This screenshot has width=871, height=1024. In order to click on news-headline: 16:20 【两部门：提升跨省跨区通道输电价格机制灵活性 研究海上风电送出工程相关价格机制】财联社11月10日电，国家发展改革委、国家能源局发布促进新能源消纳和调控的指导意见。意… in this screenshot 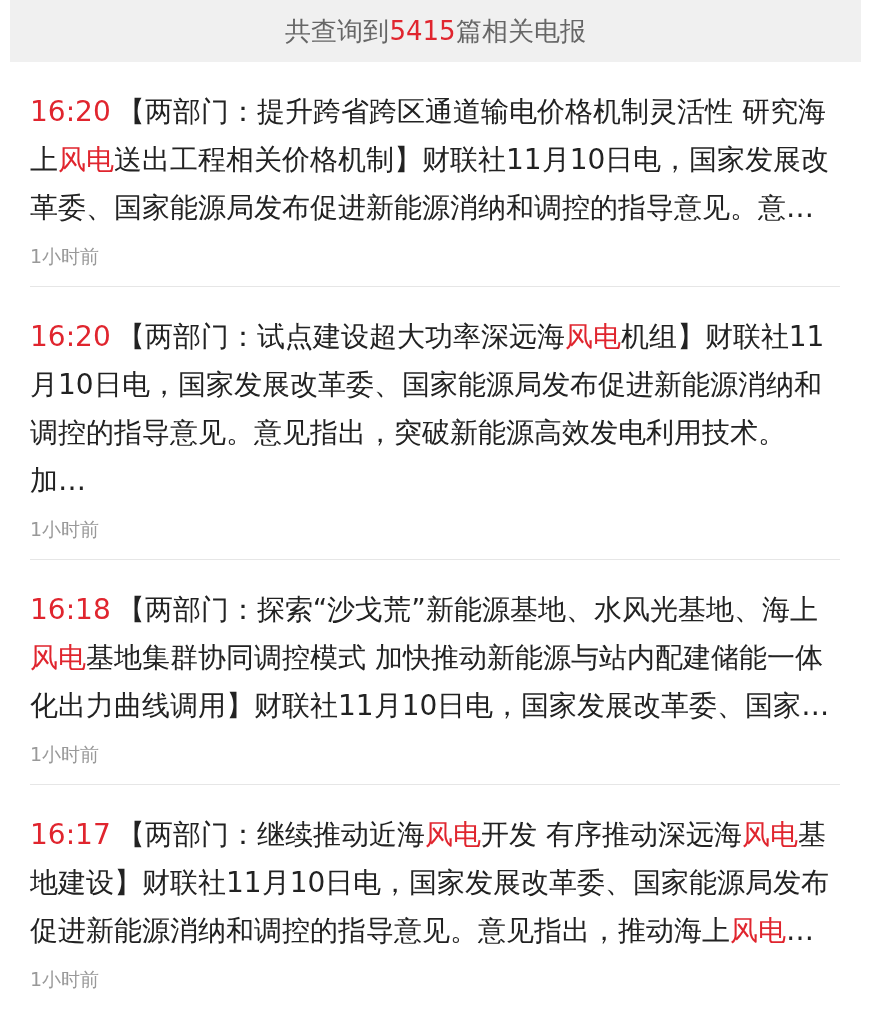, I will do `click(435, 160)`.